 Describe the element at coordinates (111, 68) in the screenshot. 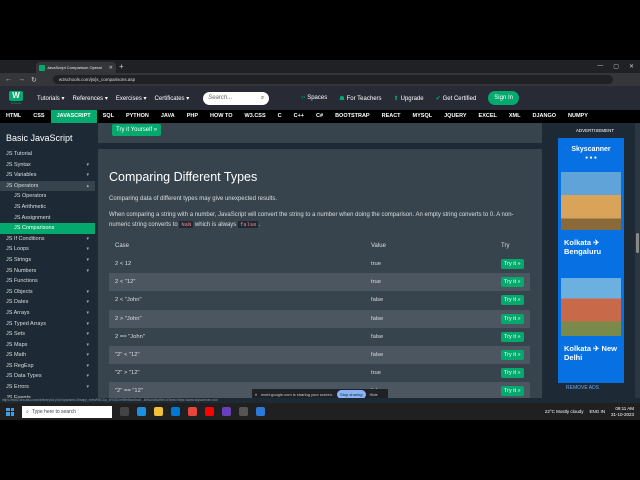

I see `close-tab-icon: ✕` at that location.